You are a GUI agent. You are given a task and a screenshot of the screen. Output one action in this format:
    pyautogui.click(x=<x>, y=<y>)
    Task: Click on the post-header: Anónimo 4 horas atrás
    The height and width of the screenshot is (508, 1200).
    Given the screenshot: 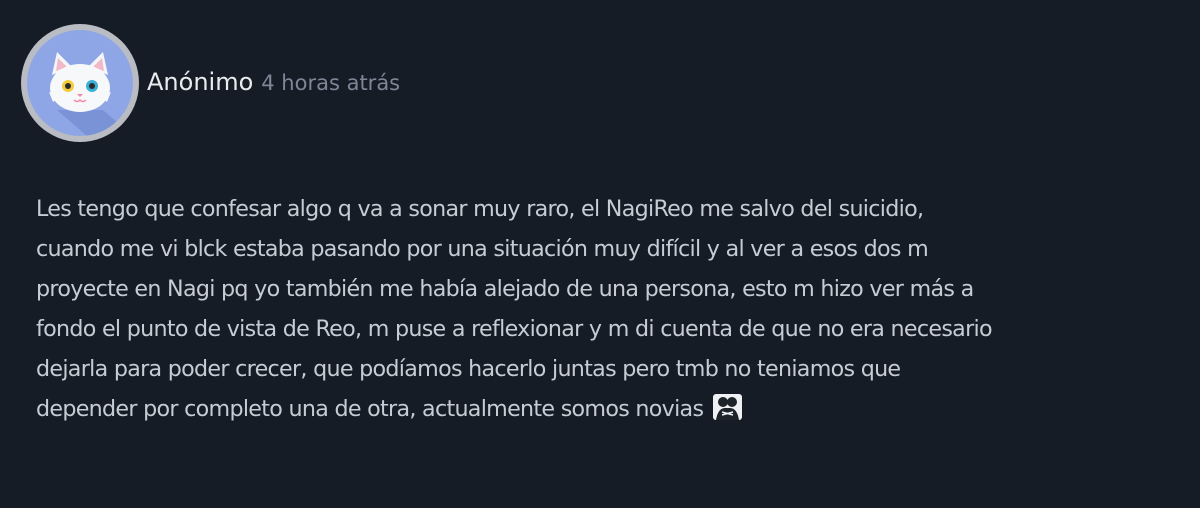 What is the action you would take?
    pyautogui.click(x=273, y=82)
    